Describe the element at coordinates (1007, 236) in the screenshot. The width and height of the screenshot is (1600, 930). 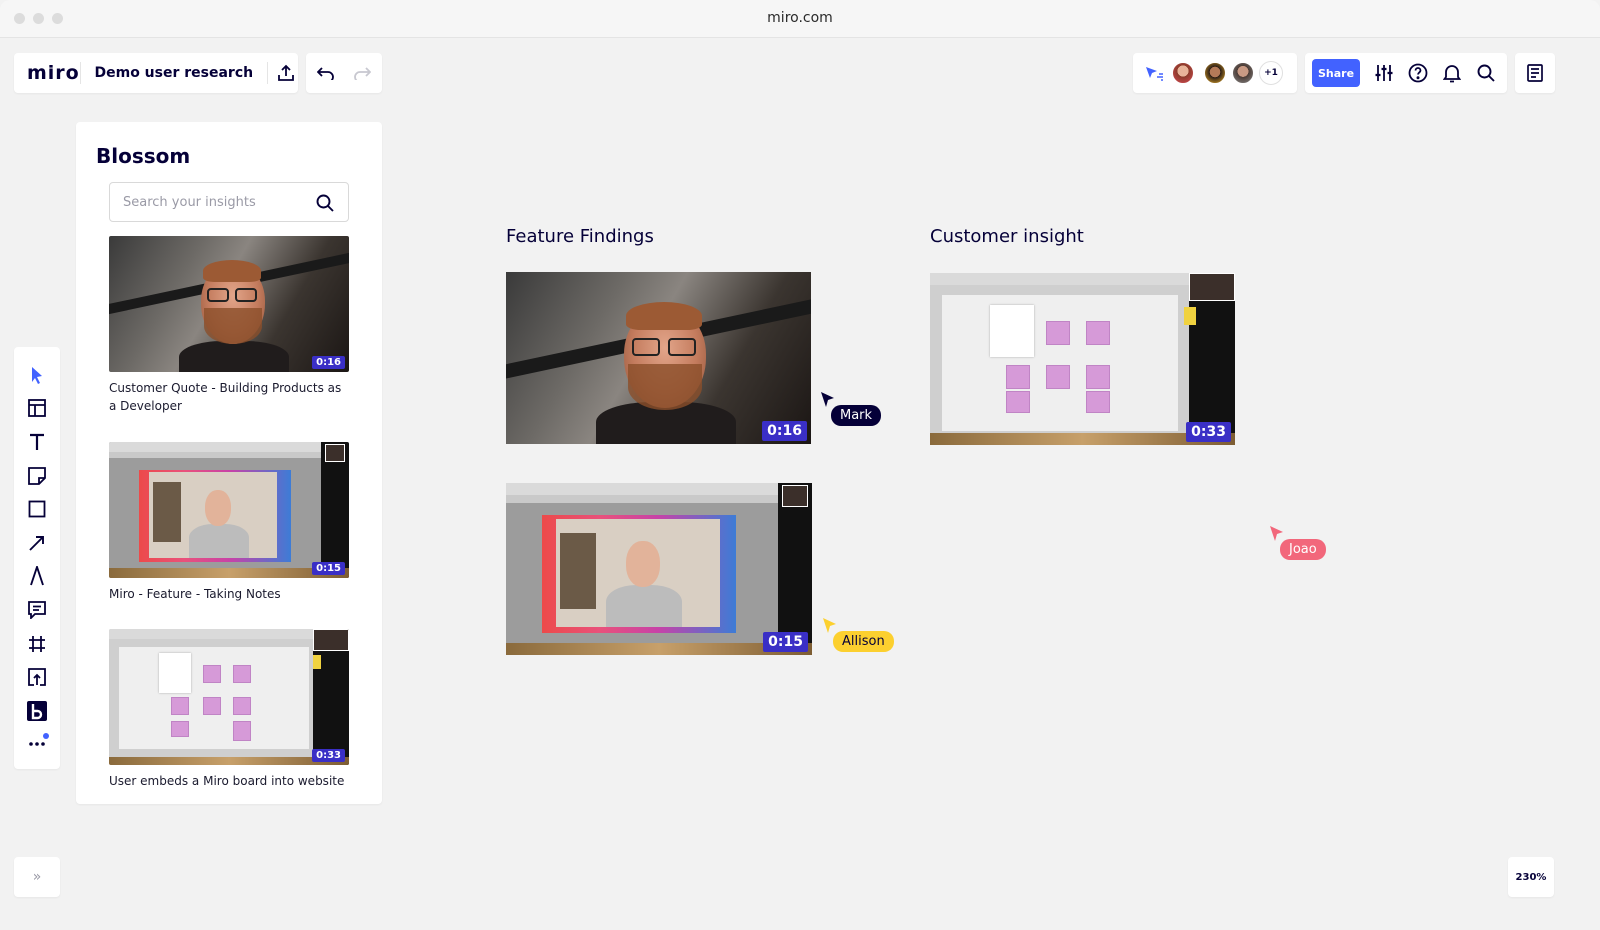
I see `frame-title: Customer insight` at that location.